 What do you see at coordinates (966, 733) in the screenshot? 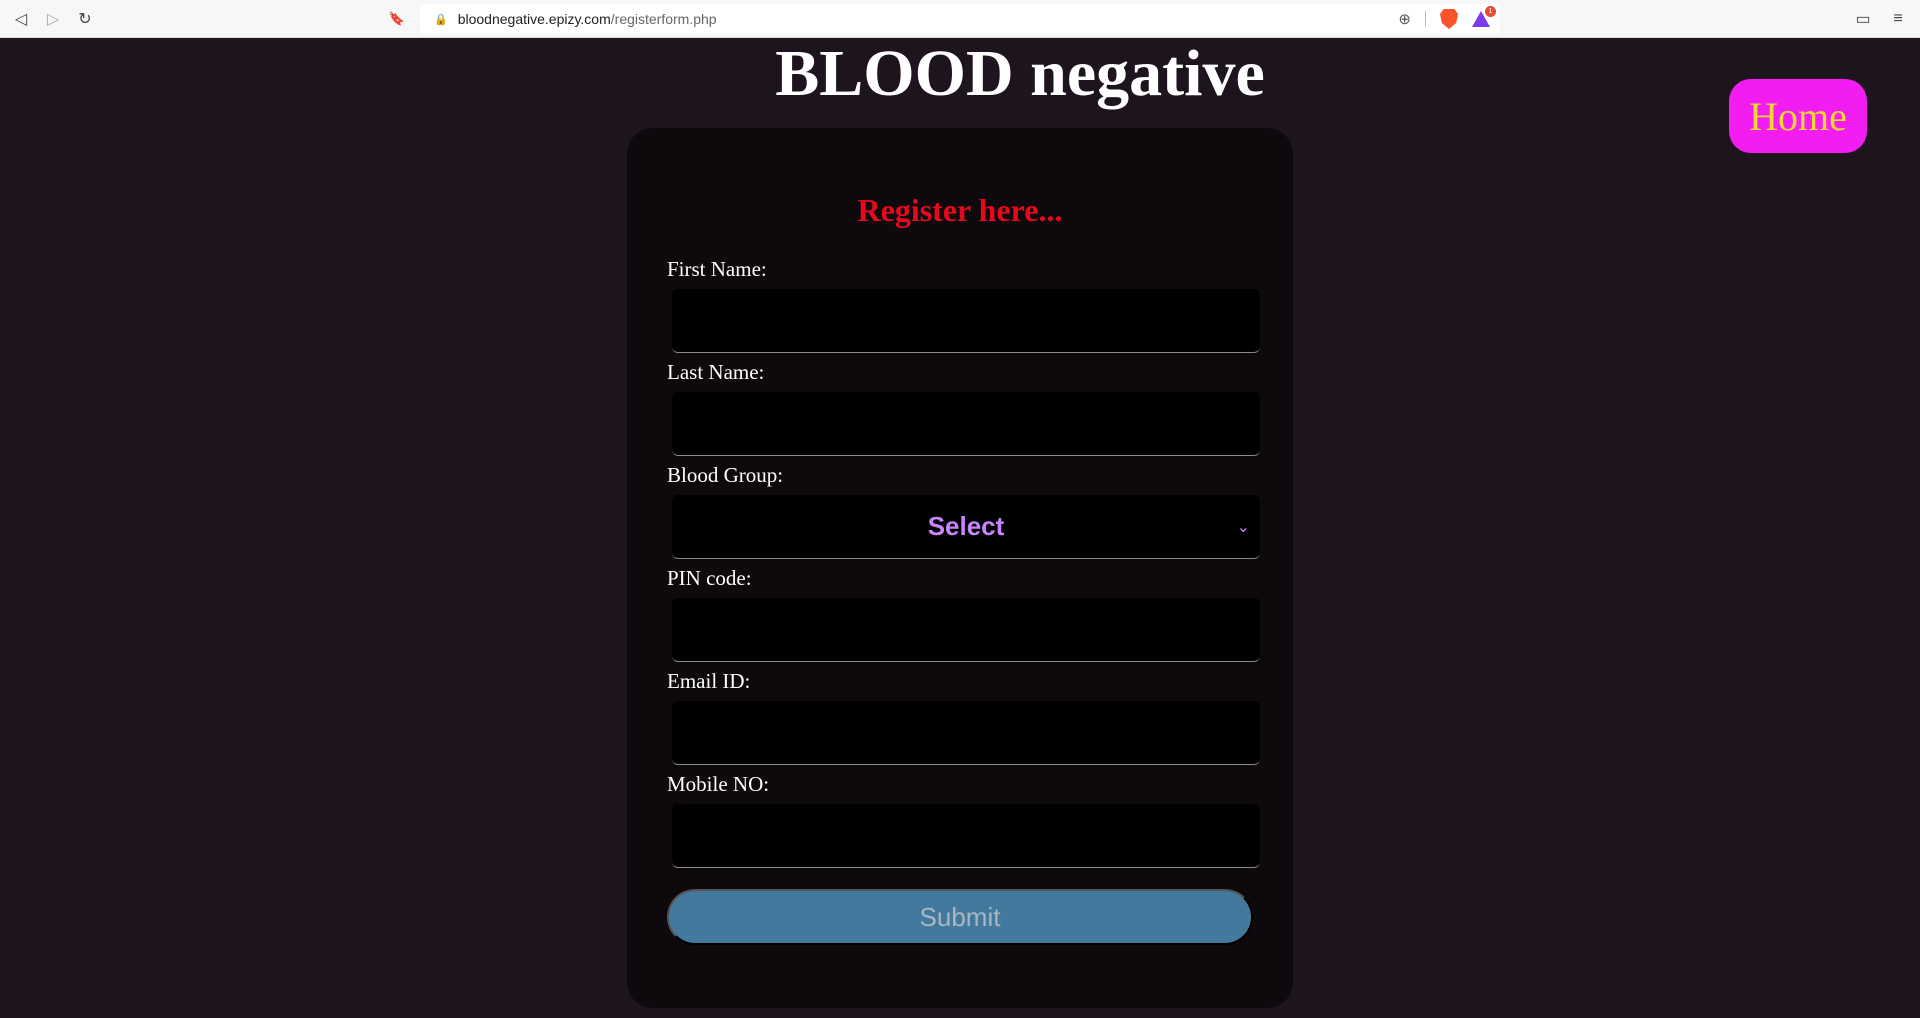
I see `email-input` at bounding box center [966, 733].